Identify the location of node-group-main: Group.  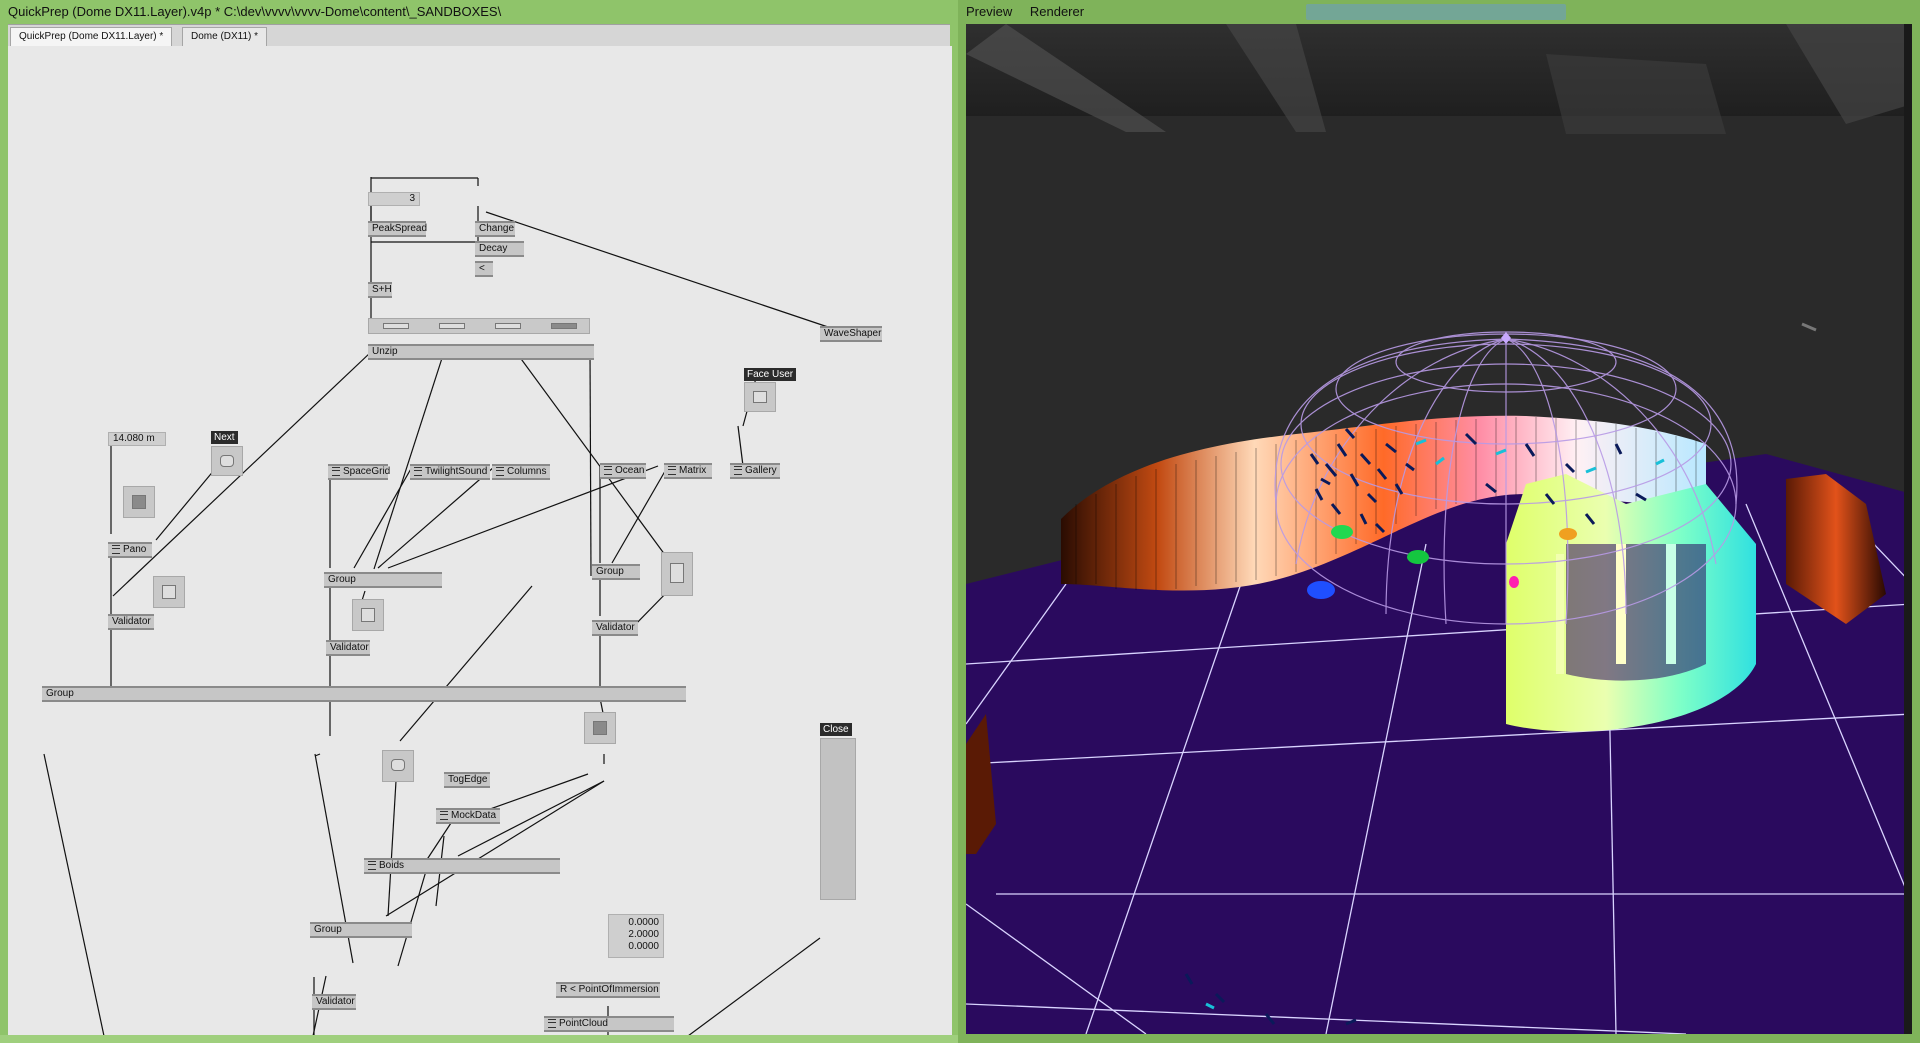
(364, 694).